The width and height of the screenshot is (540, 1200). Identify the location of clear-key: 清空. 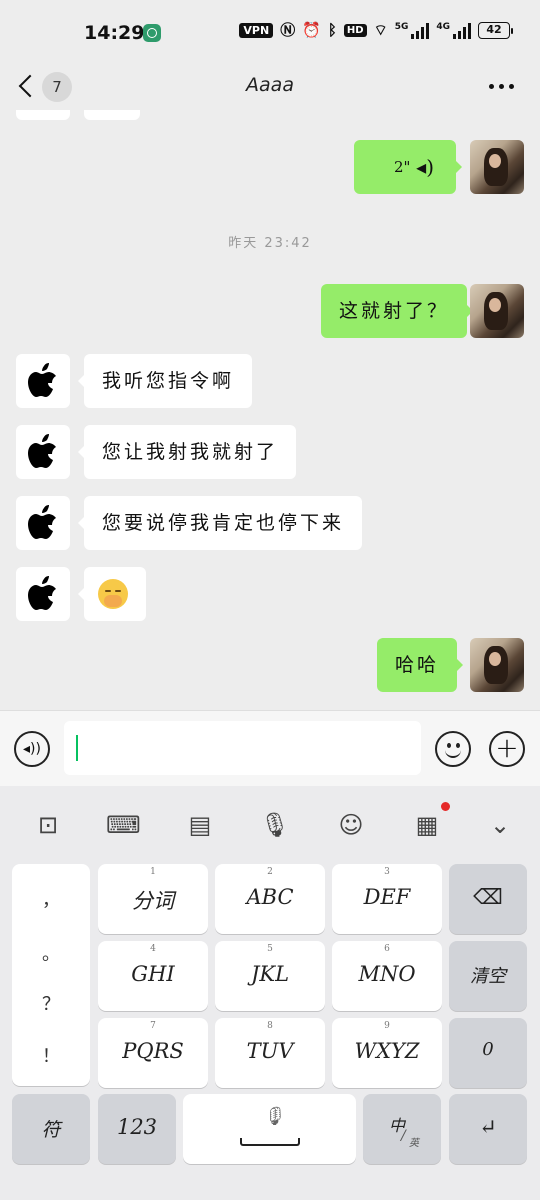
(488, 976).